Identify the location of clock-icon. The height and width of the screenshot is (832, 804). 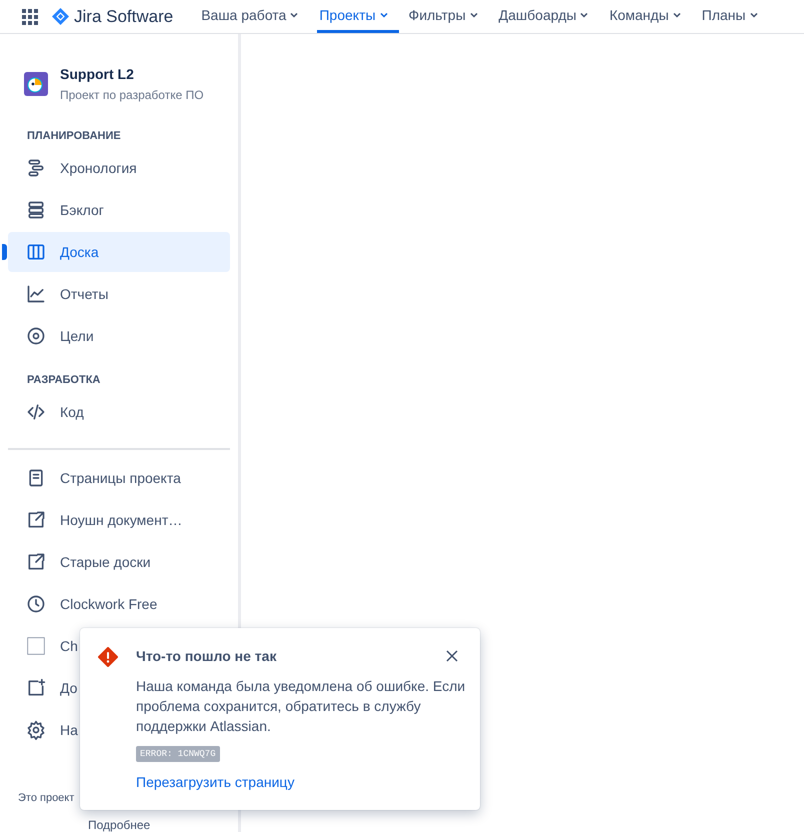
(36, 604).